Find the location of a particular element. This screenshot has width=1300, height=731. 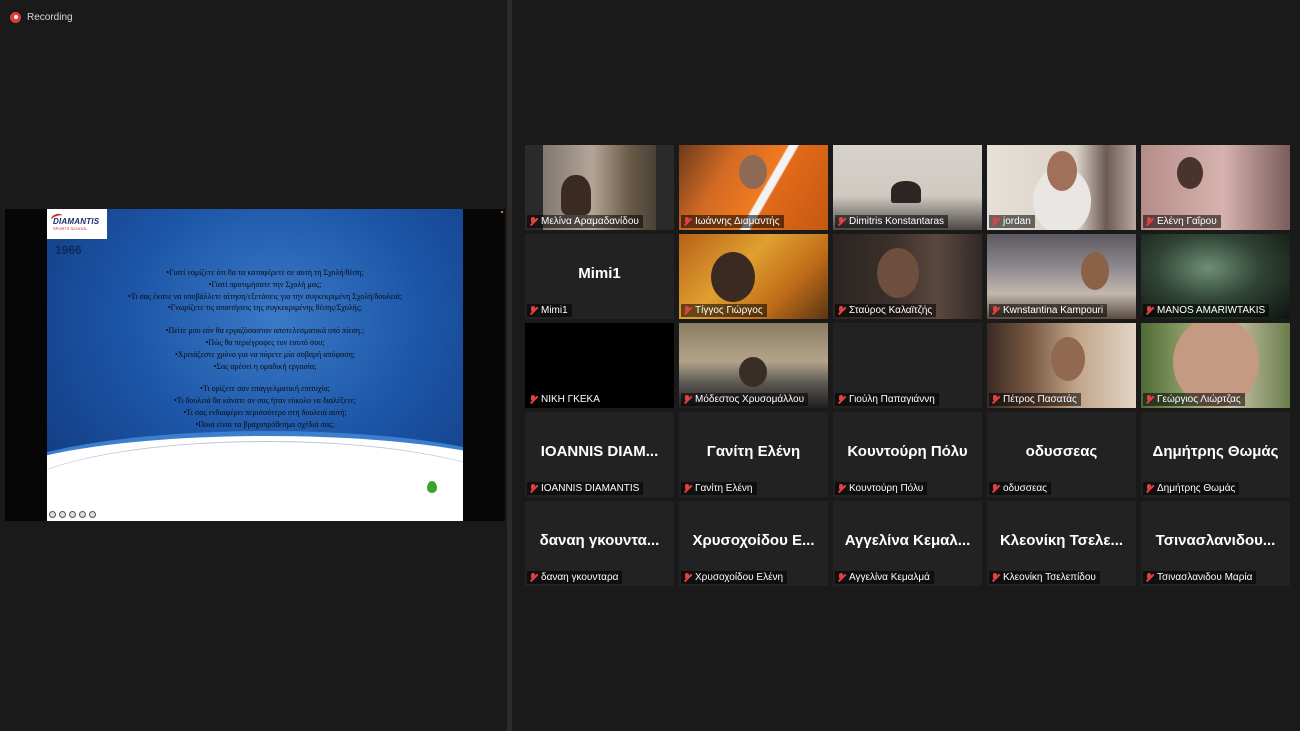

participant-tile: Dimitris Konstantaras is located at coordinates (907, 187).